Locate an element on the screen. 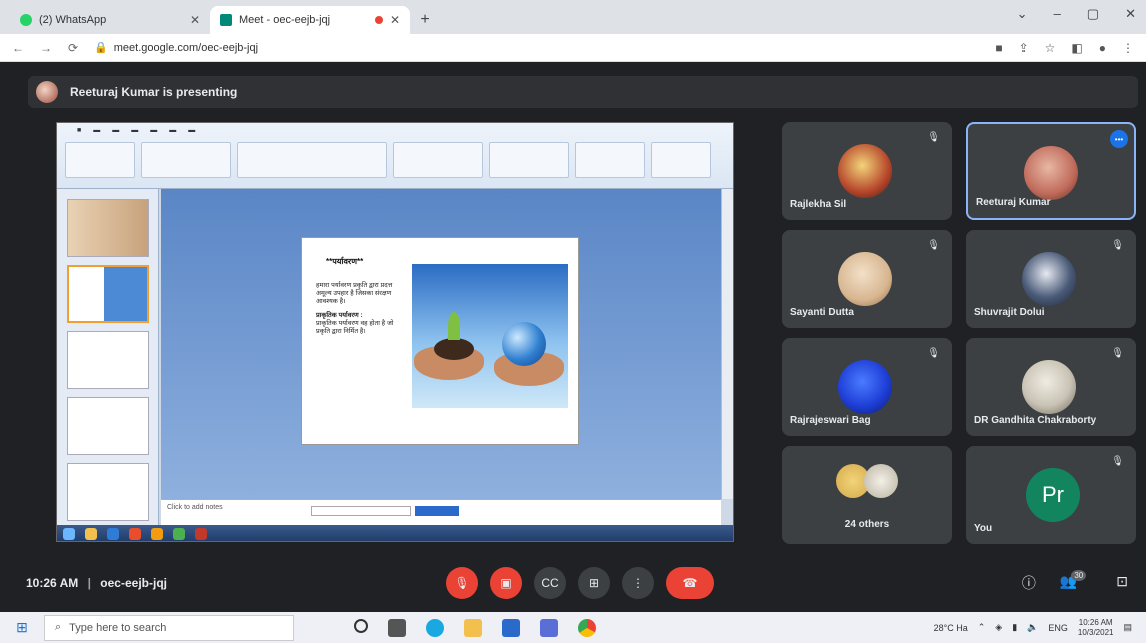  share-icon: ⇪ is located at coordinates (1024, 48).